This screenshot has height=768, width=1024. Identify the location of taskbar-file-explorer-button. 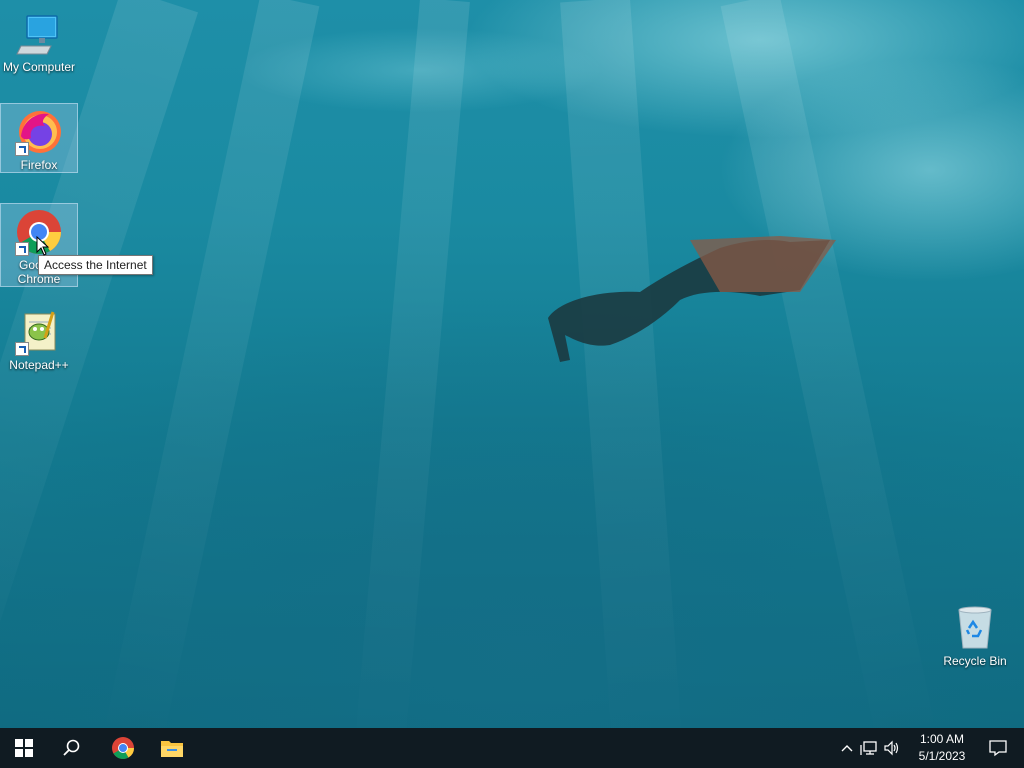
(172, 748).